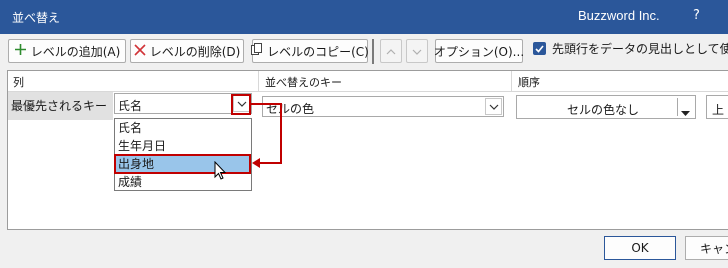 This screenshot has width=728, height=268. What do you see at coordinates (714, 248) in the screenshot?
I see `cancel-label: キャン` at bounding box center [714, 248].